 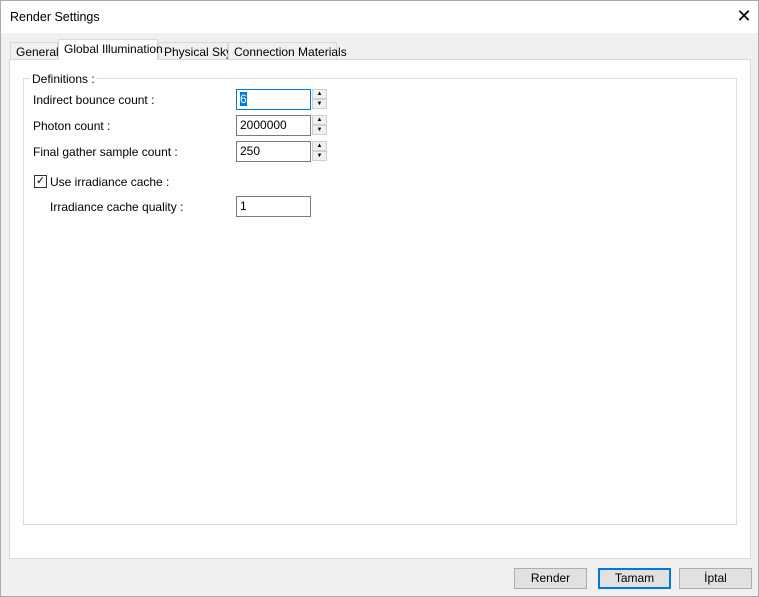 I want to click on ok-button: Tamam, so click(x=634, y=578).